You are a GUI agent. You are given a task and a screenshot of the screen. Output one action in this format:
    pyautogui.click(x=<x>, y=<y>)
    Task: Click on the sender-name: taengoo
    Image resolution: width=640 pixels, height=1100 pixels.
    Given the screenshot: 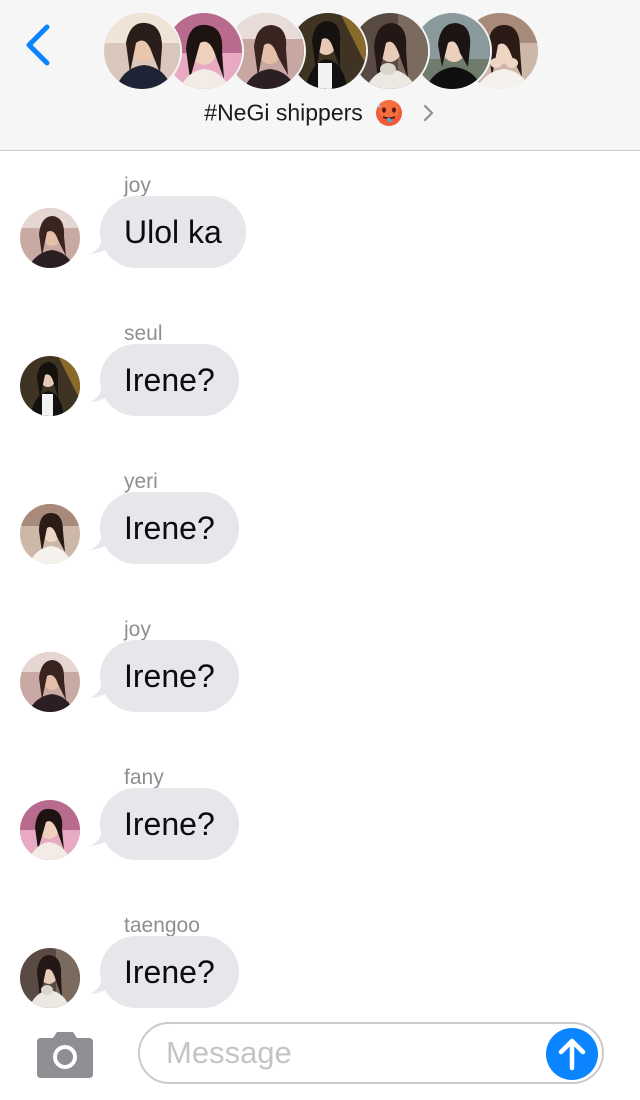 What is the action you would take?
    pyautogui.click(x=162, y=925)
    